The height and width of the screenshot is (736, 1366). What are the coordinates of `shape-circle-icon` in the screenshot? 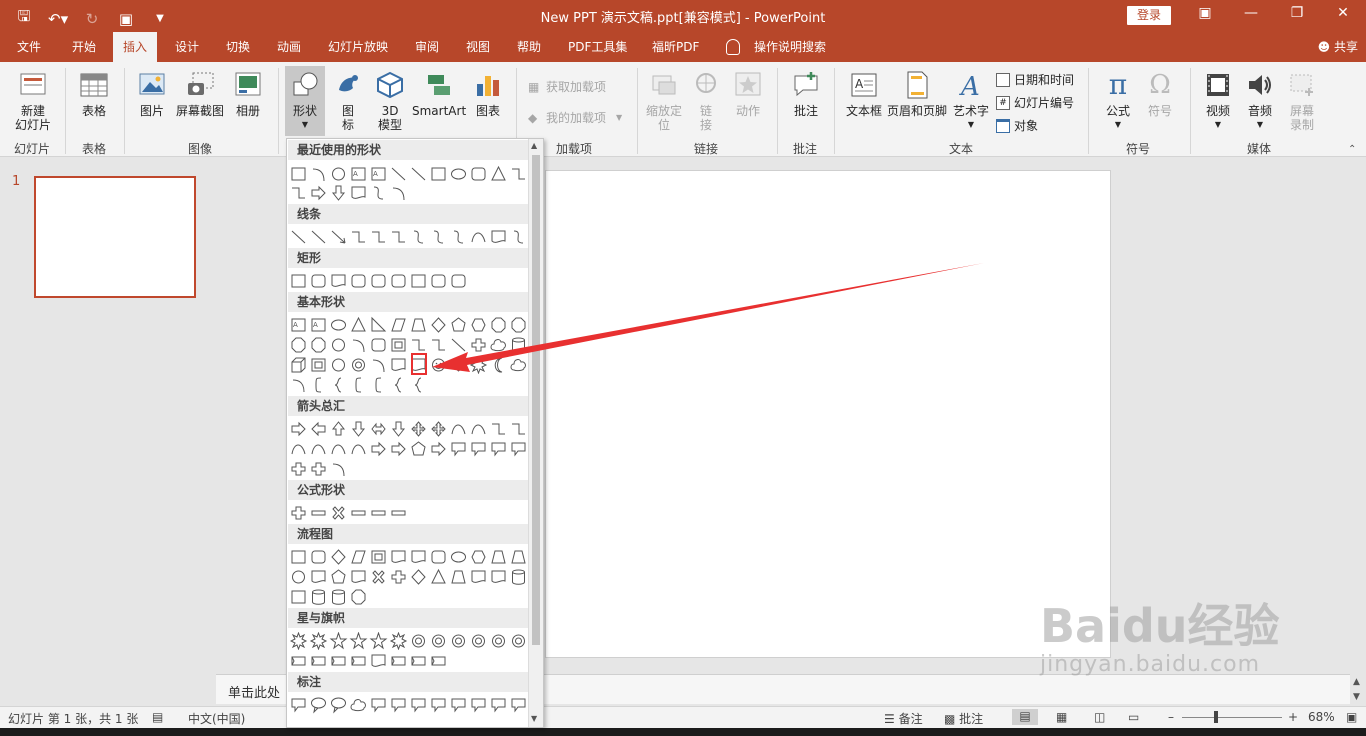 It's located at (298, 577).